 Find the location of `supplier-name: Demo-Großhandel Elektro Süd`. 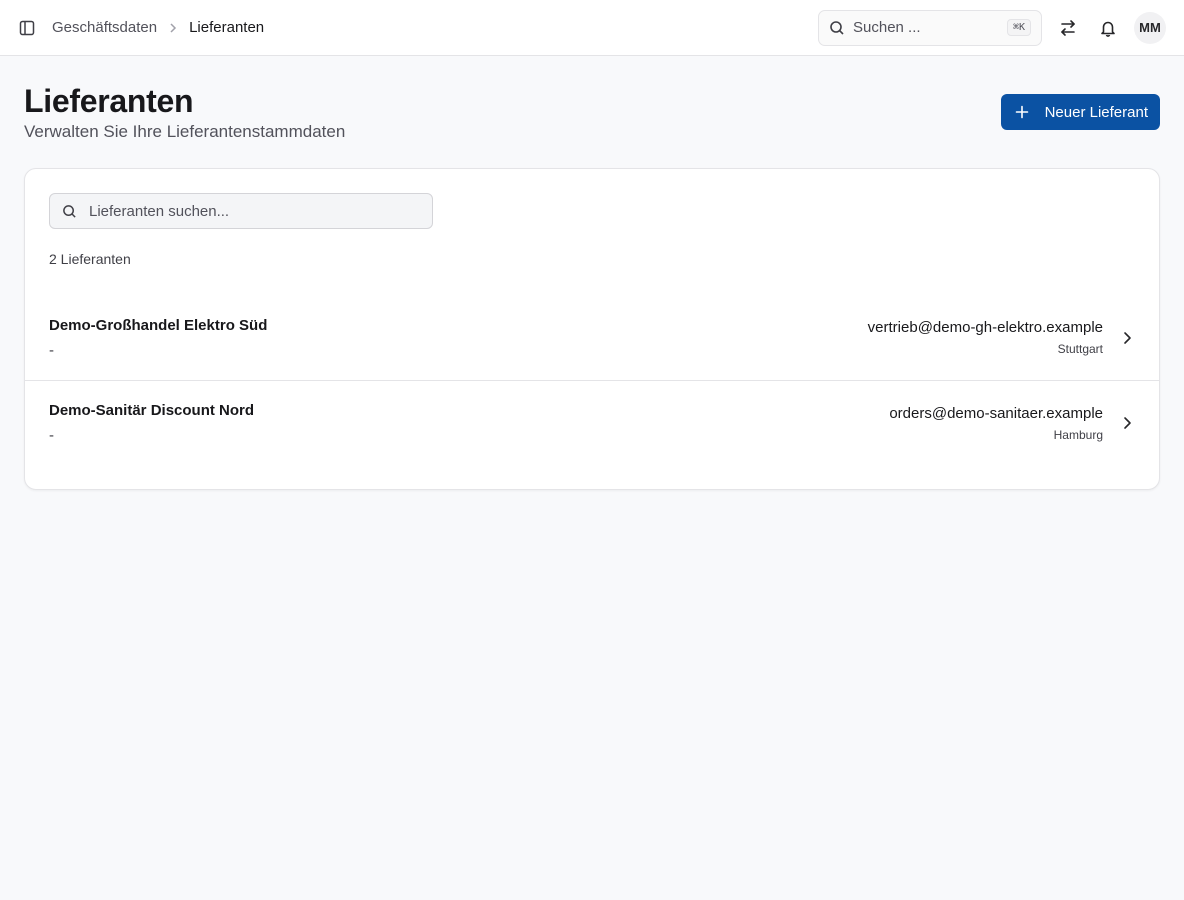

supplier-name: Demo-Großhandel Elektro Süd is located at coordinates (158, 325).